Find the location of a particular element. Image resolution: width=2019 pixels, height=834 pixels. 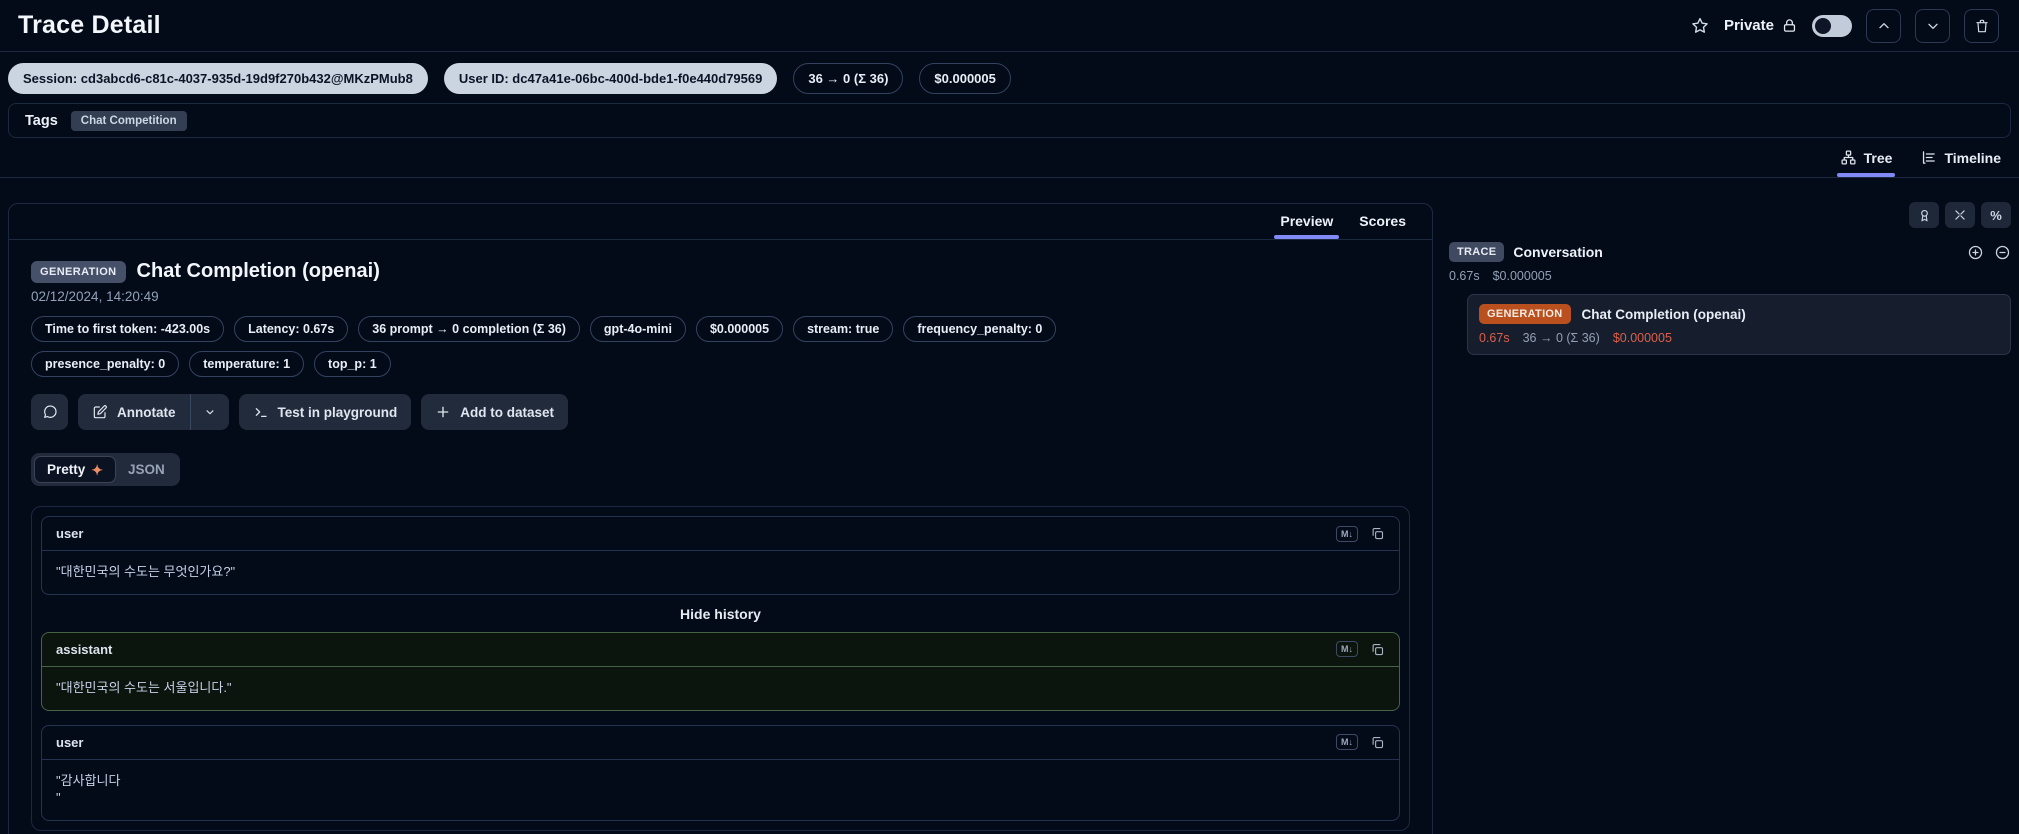

hide-history-button: Hide history is located at coordinates (720, 614).